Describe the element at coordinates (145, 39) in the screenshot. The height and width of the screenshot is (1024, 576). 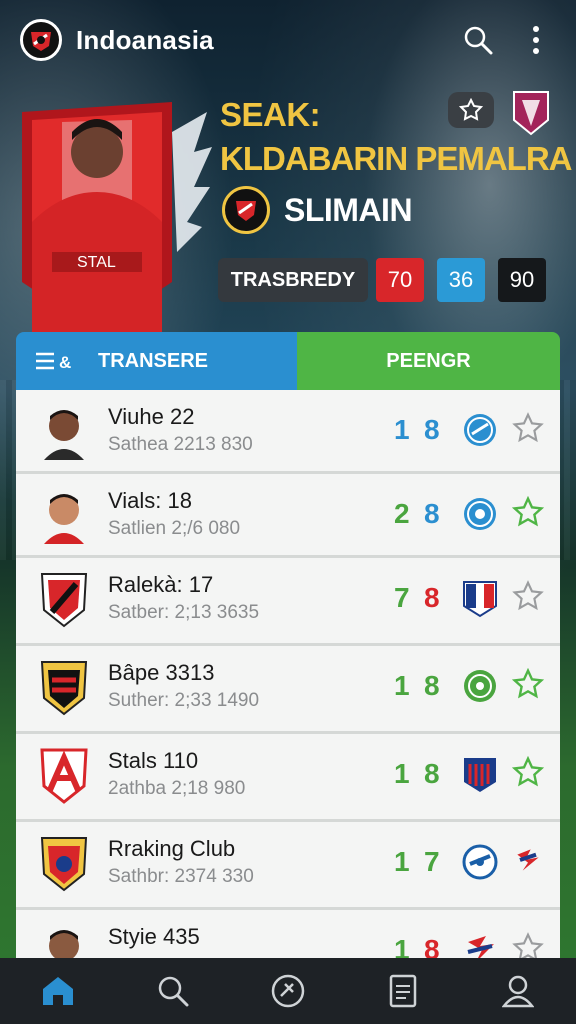
I see `app-title: Indoanasia` at that location.